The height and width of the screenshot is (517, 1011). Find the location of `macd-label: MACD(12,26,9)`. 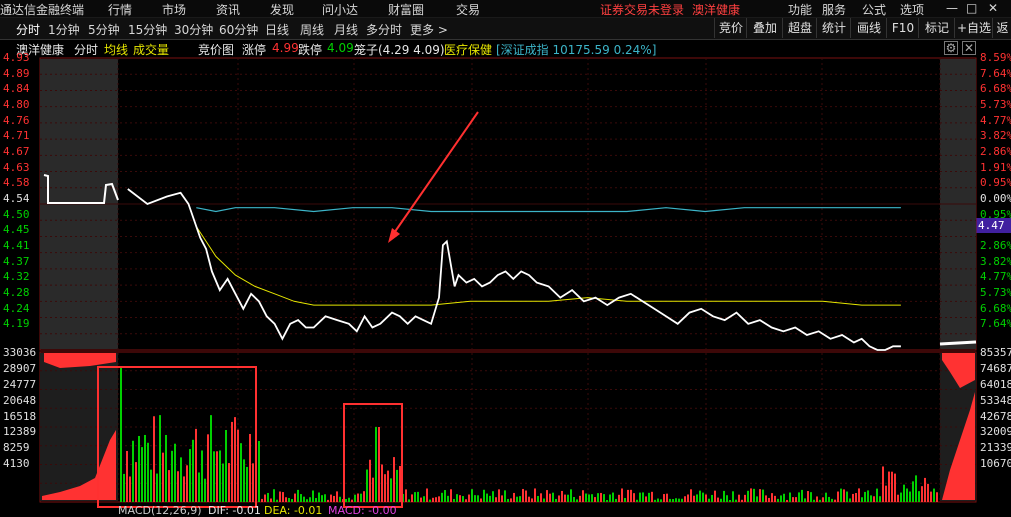

macd-label: MACD(12,26,9) is located at coordinates (160, 510).